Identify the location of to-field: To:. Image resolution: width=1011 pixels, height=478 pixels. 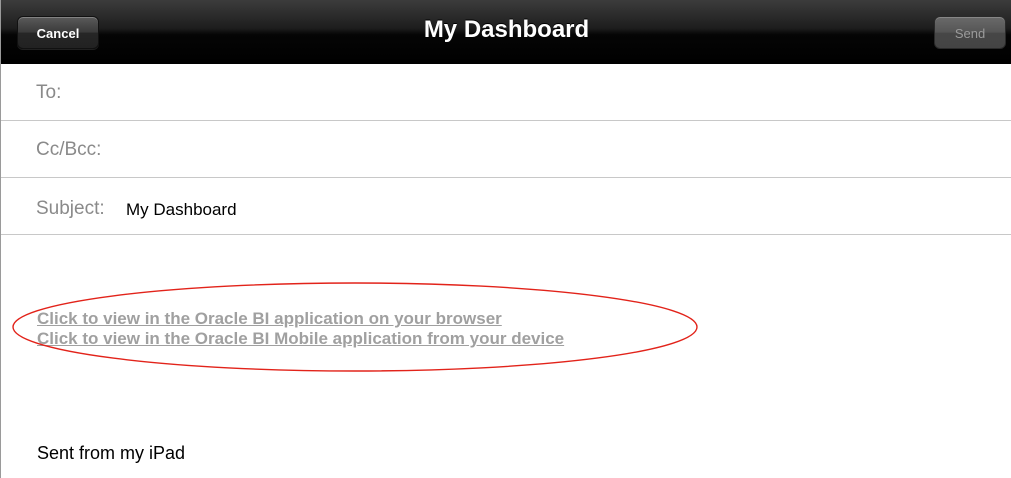
(506, 92).